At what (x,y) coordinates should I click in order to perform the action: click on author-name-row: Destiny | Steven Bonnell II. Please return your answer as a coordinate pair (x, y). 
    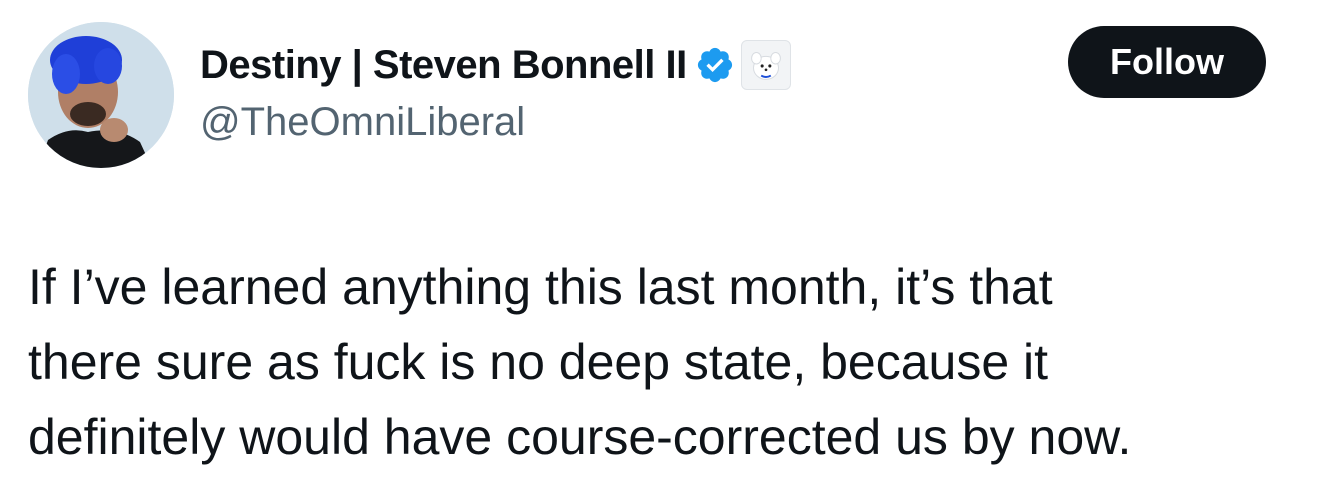
    Looking at the image, I should click on (495, 65).